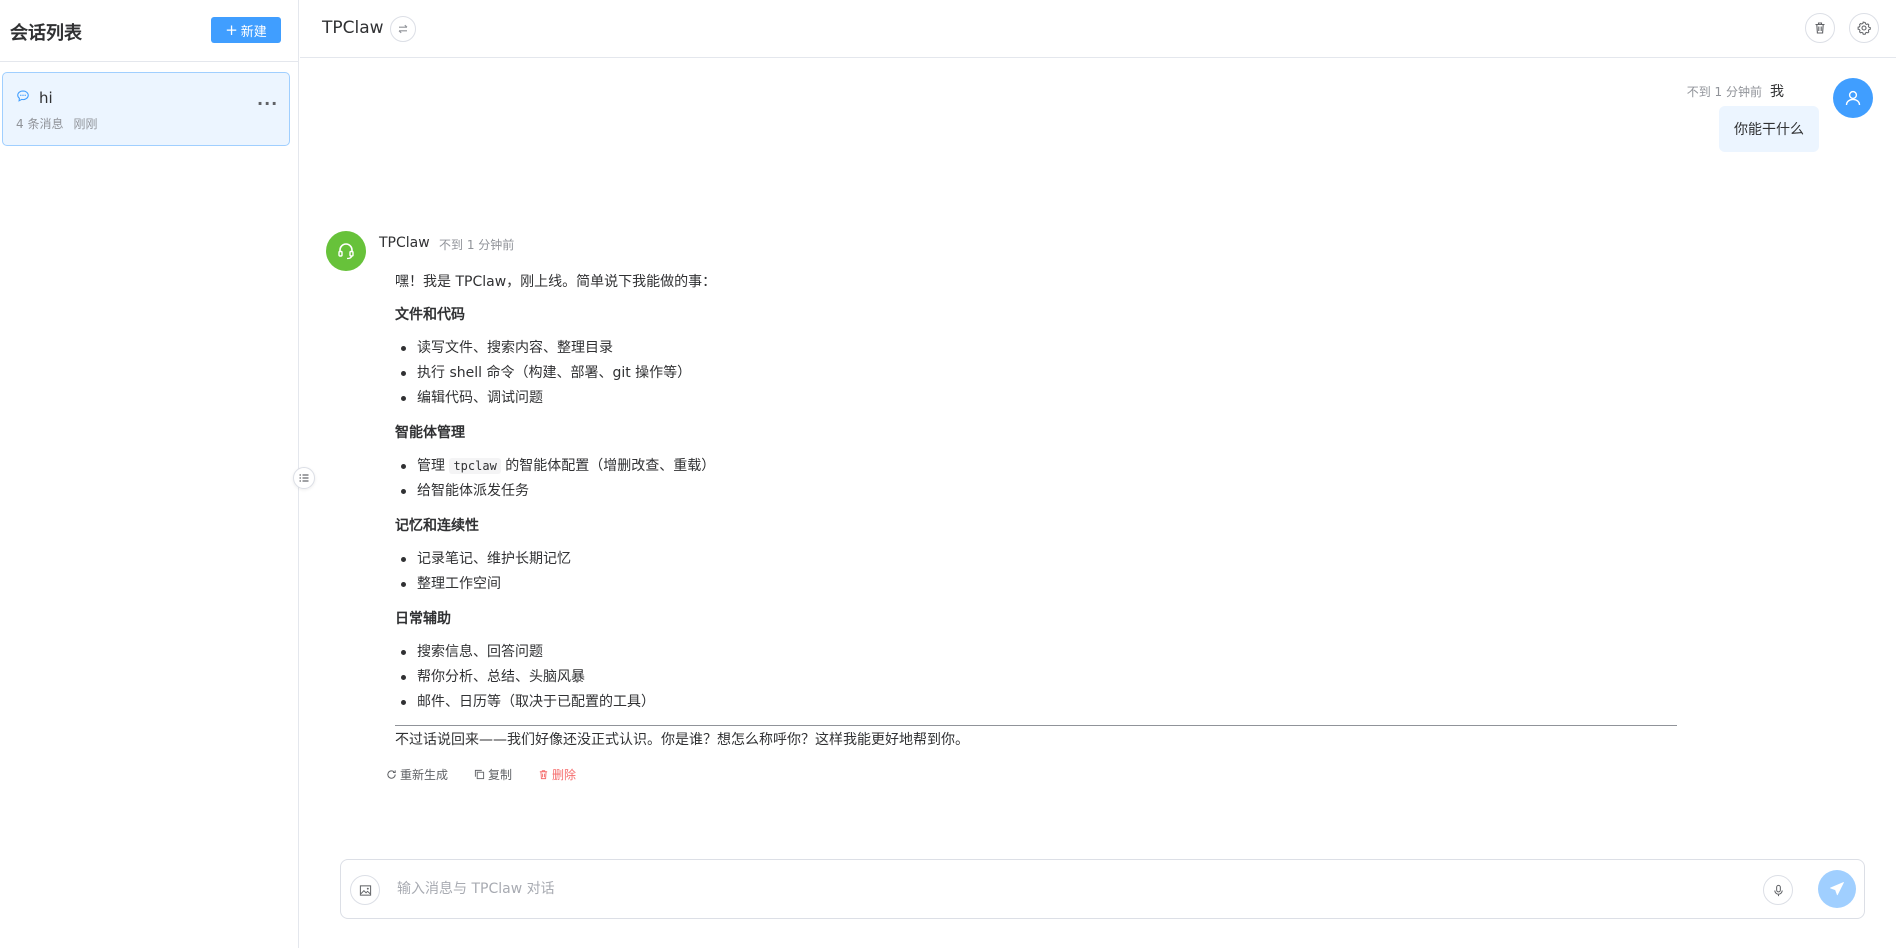  I want to click on headset-icon, so click(346, 251).